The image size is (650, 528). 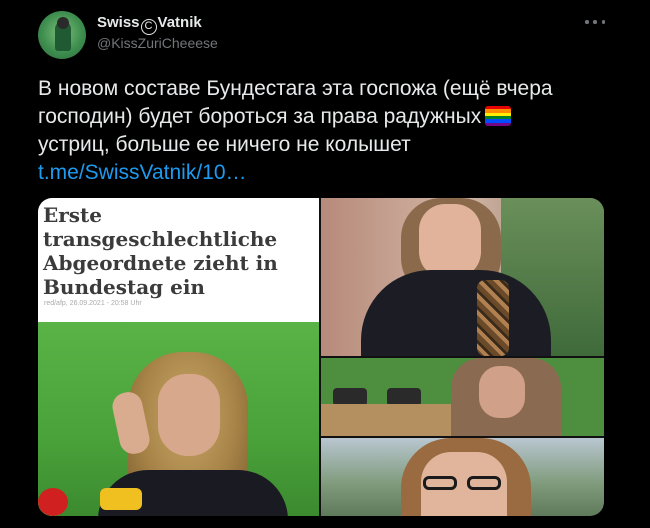 What do you see at coordinates (450, 241) in the screenshot?
I see `portrait-face` at bounding box center [450, 241].